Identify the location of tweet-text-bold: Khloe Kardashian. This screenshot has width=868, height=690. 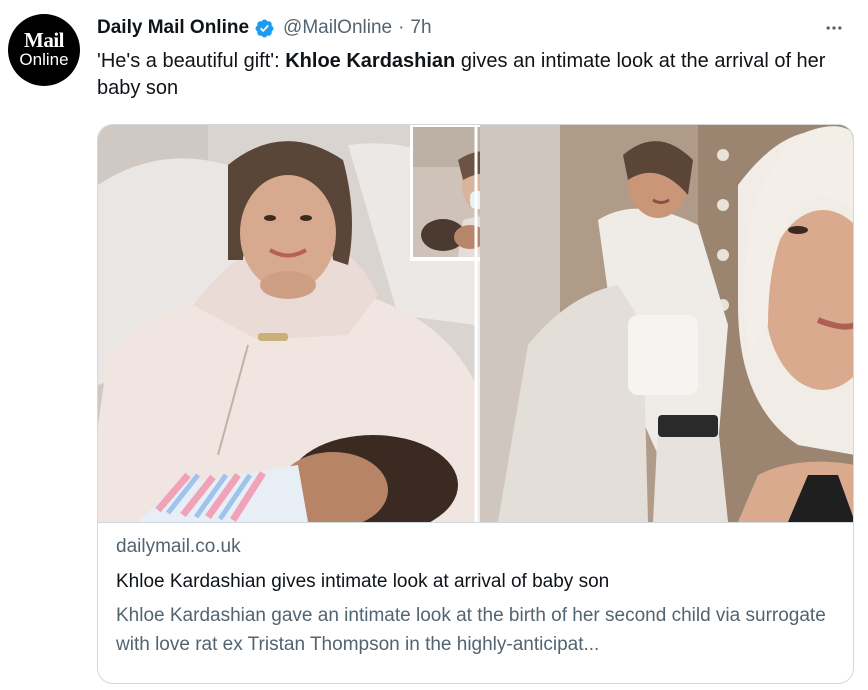
(370, 61).